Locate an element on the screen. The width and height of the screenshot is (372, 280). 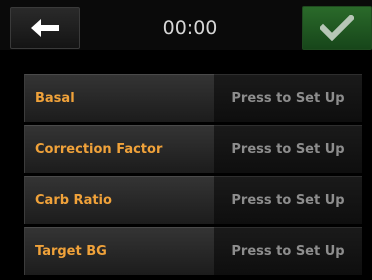
setting-label: Target BG is located at coordinates (119, 251).